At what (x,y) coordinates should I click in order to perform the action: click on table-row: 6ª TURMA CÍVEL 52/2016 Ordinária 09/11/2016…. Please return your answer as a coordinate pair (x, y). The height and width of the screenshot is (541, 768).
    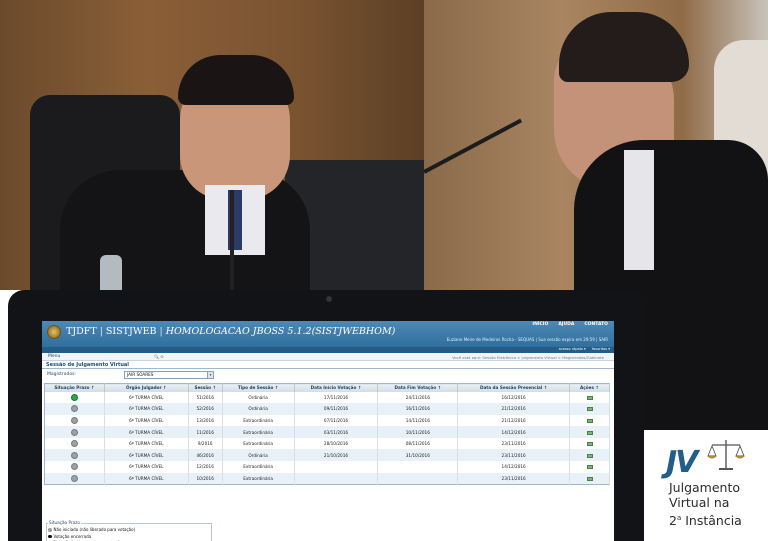
    Looking at the image, I should click on (327, 409).